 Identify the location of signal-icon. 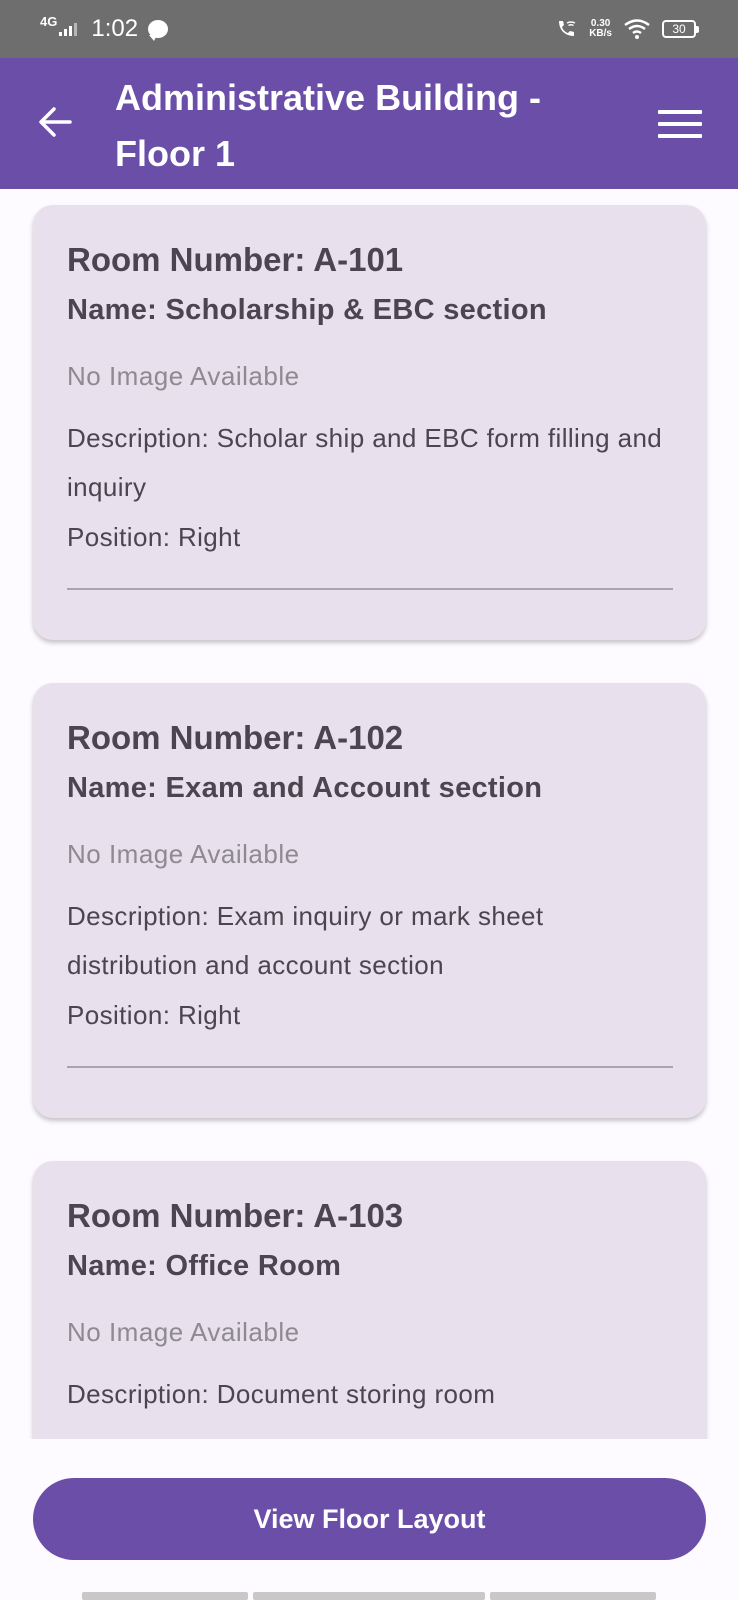
(68, 29).